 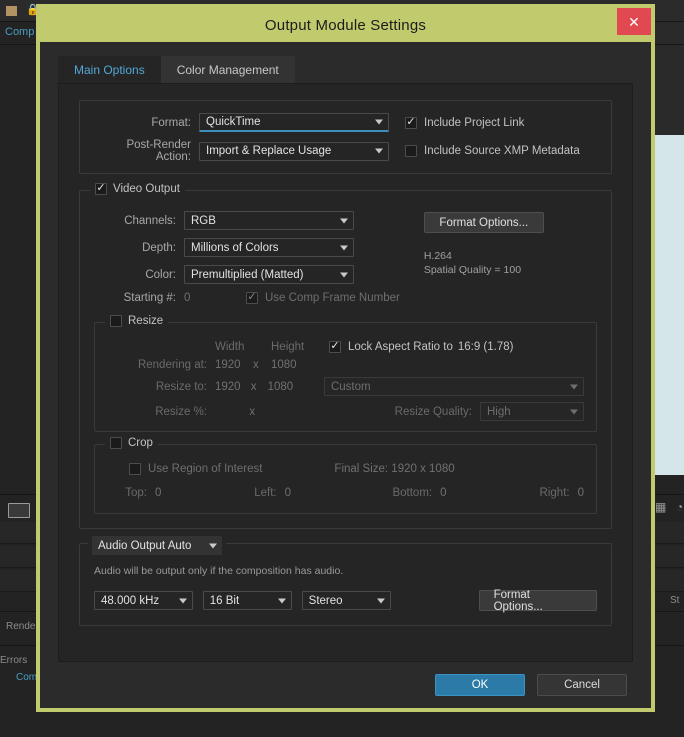 What do you see at coordinates (581, 493) in the screenshot?
I see `crop-right-value: 0` at bounding box center [581, 493].